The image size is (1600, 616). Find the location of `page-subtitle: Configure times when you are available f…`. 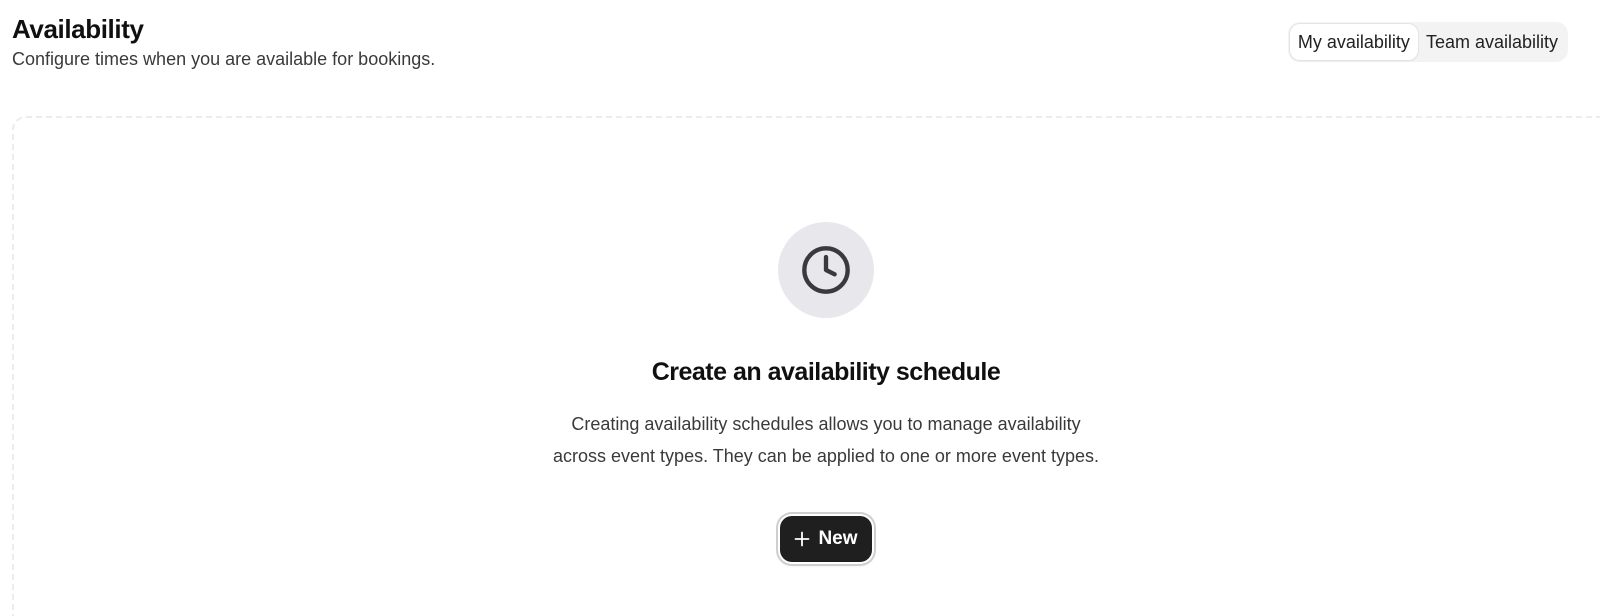

page-subtitle: Configure times when you are available f… is located at coordinates (224, 59).